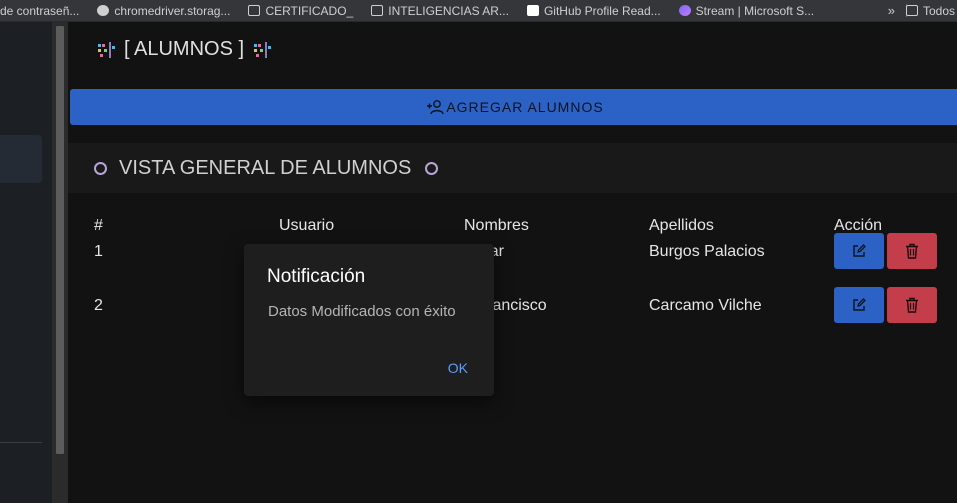  I want to click on all-bookmarks-label: Todos, so click(938, 10).